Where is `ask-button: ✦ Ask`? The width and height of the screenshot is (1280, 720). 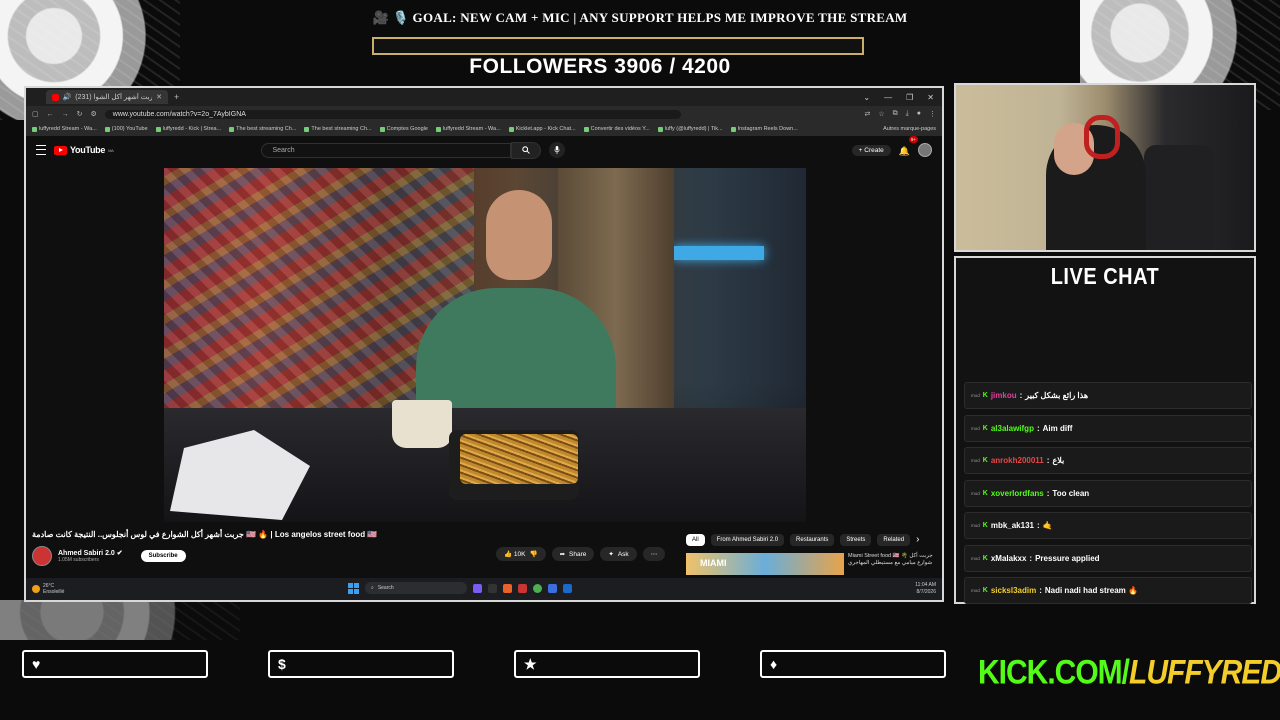
ask-button: ✦ Ask is located at coordinates (618, 554).